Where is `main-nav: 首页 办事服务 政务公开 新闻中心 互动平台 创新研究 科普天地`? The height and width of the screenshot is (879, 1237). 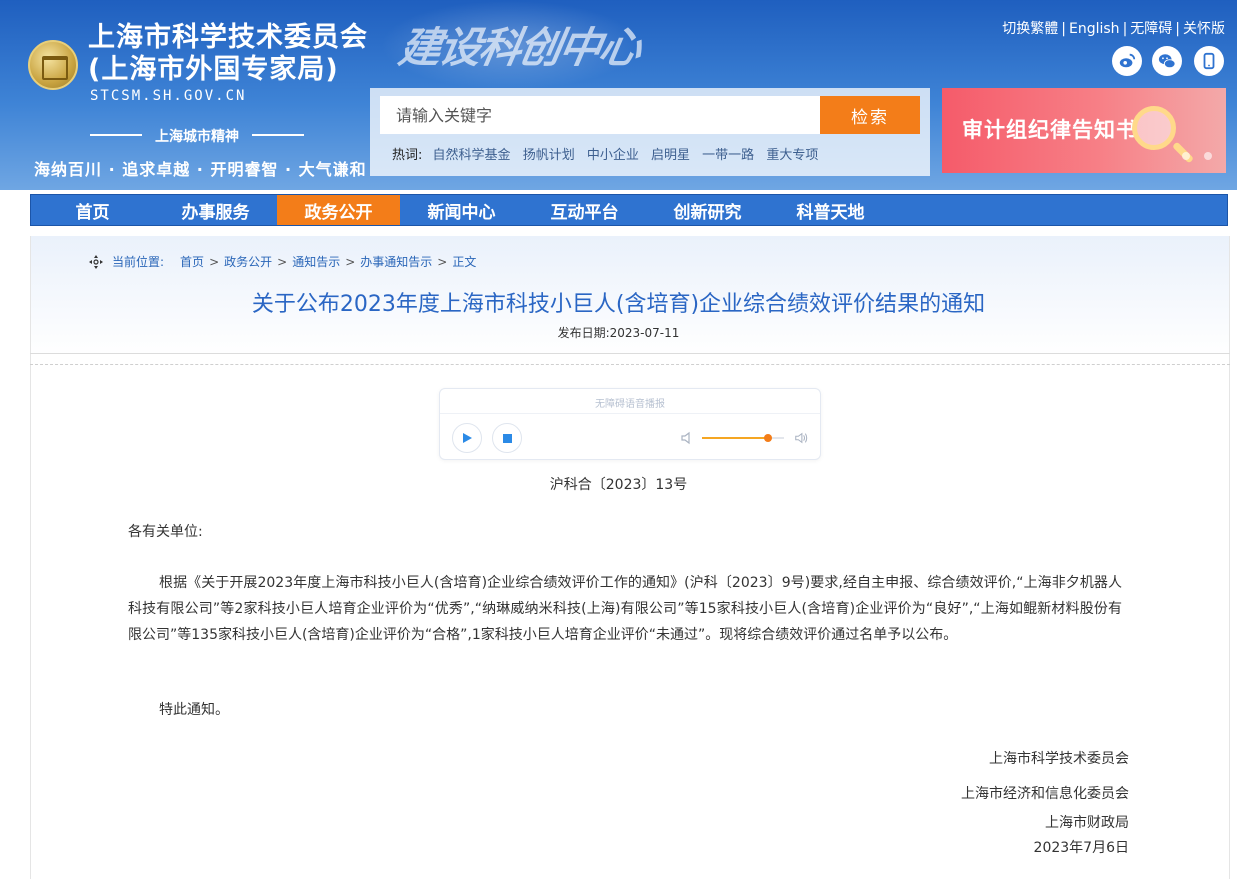 main-nav: 首页 办事服务 政务公开 新闻中心 互动平台 创新研究 科普天地 is located at coordinates (629, 210).